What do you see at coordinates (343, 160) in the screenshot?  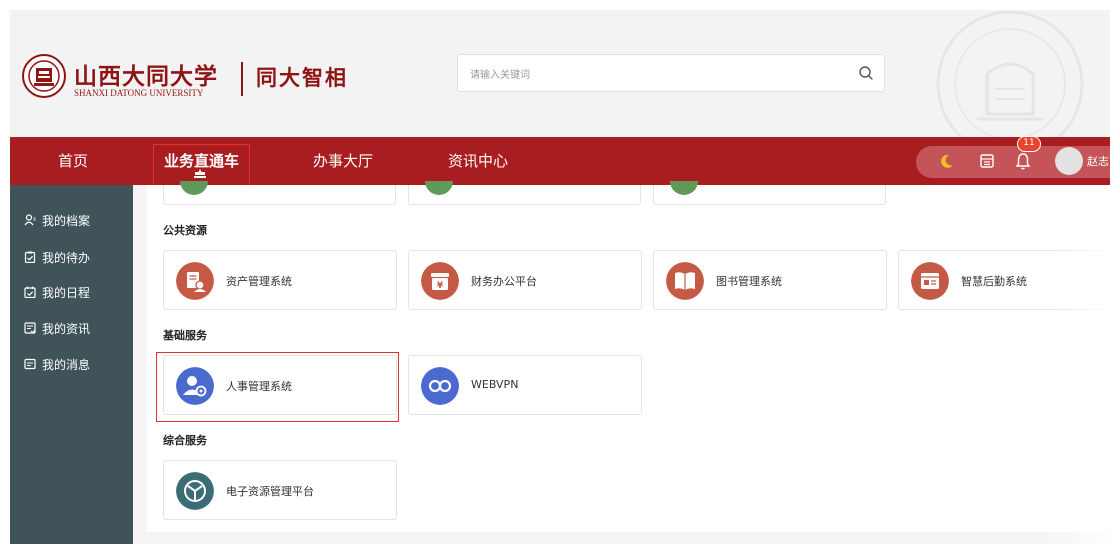 I see `nav-service-hall: 办事大厅` at bounding box center [343, 160].